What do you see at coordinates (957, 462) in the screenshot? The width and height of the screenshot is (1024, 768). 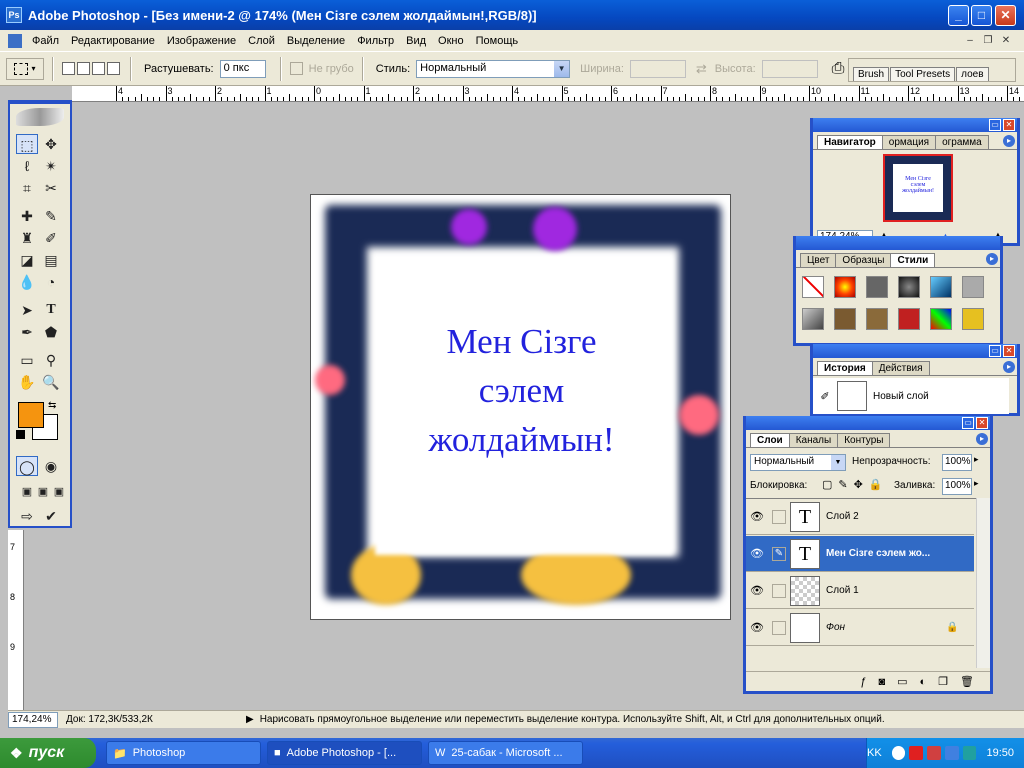 I see `opacity-input: 100%` at bounding box center [957, 462].